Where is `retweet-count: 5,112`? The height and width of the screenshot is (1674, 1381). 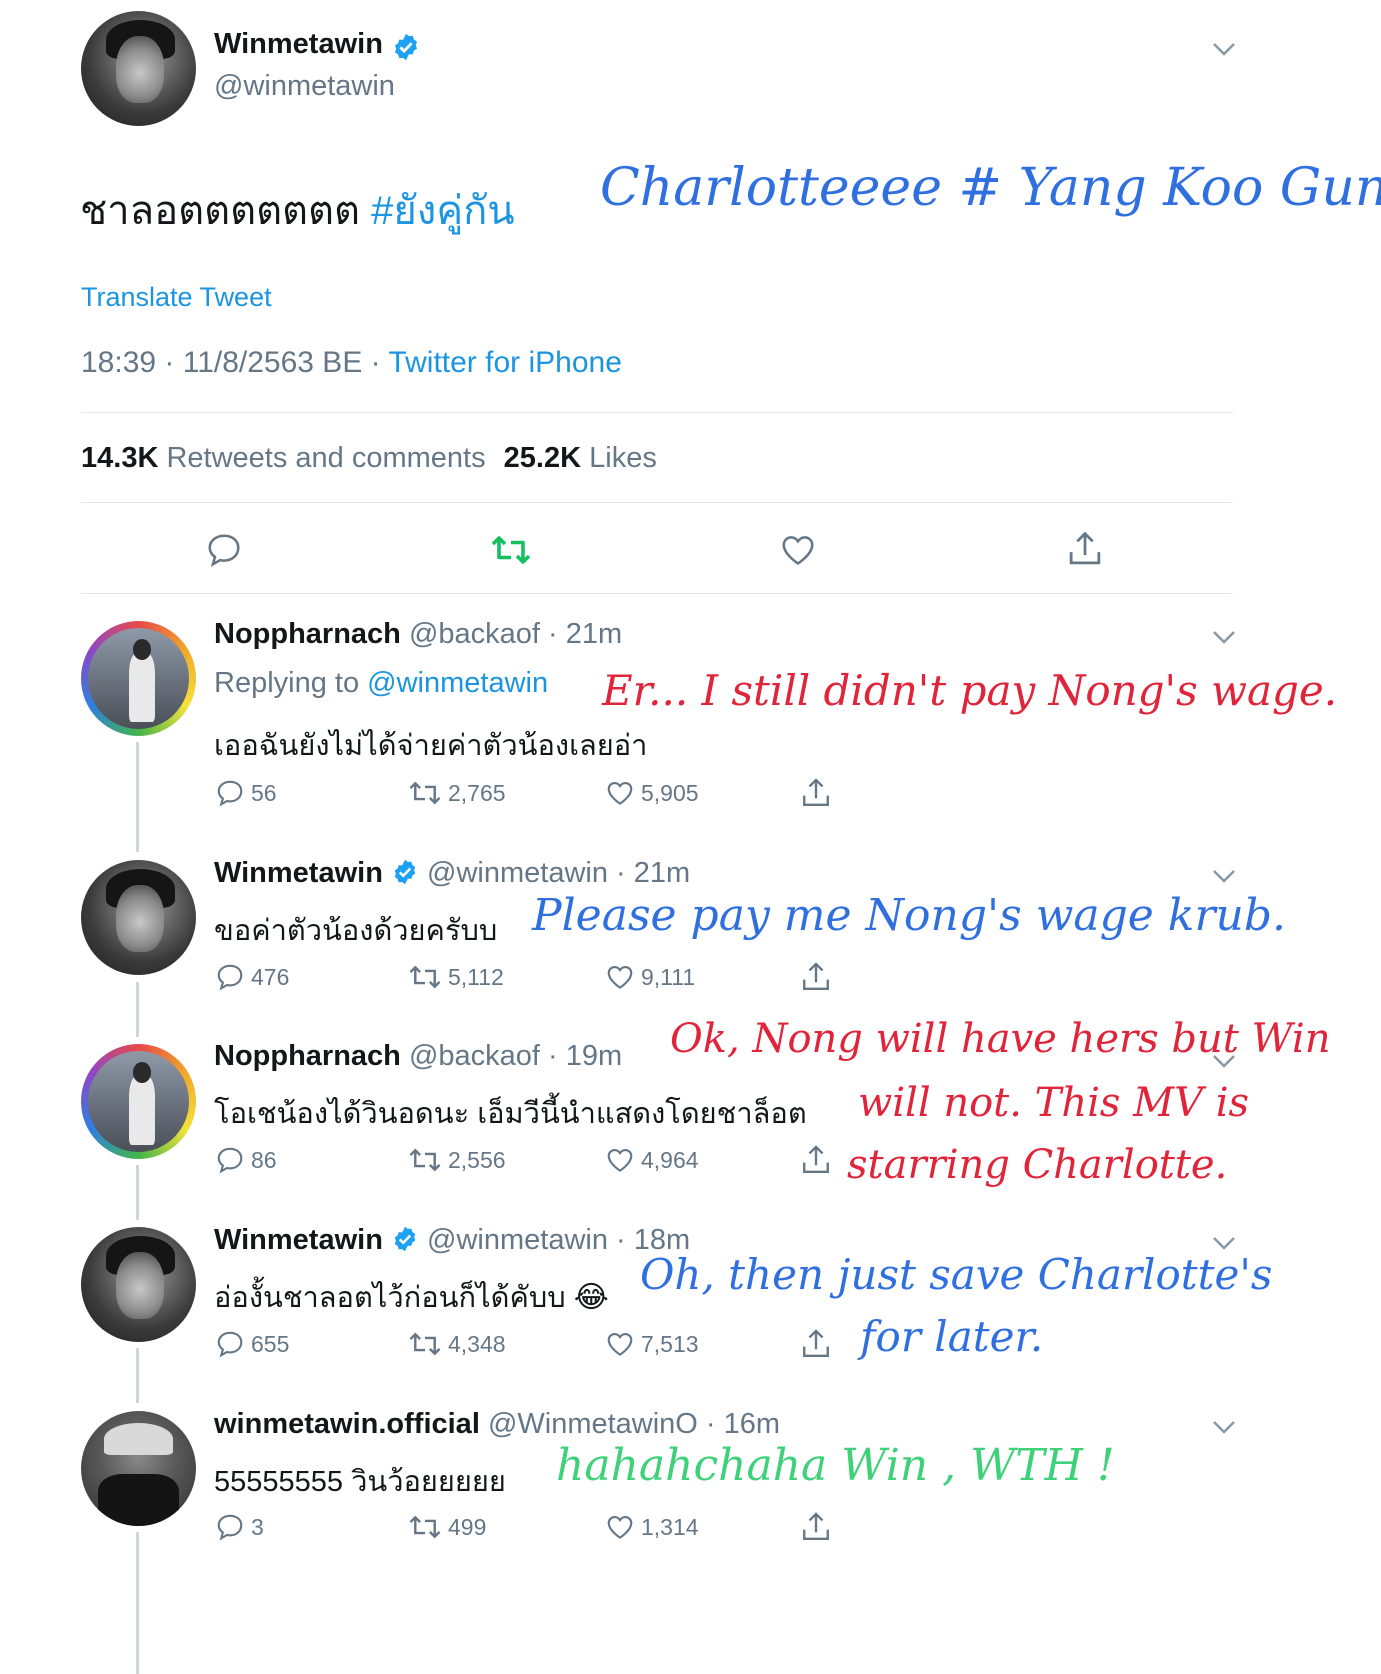 retweet-count: 5,112 is located at coordinates (456, 977).